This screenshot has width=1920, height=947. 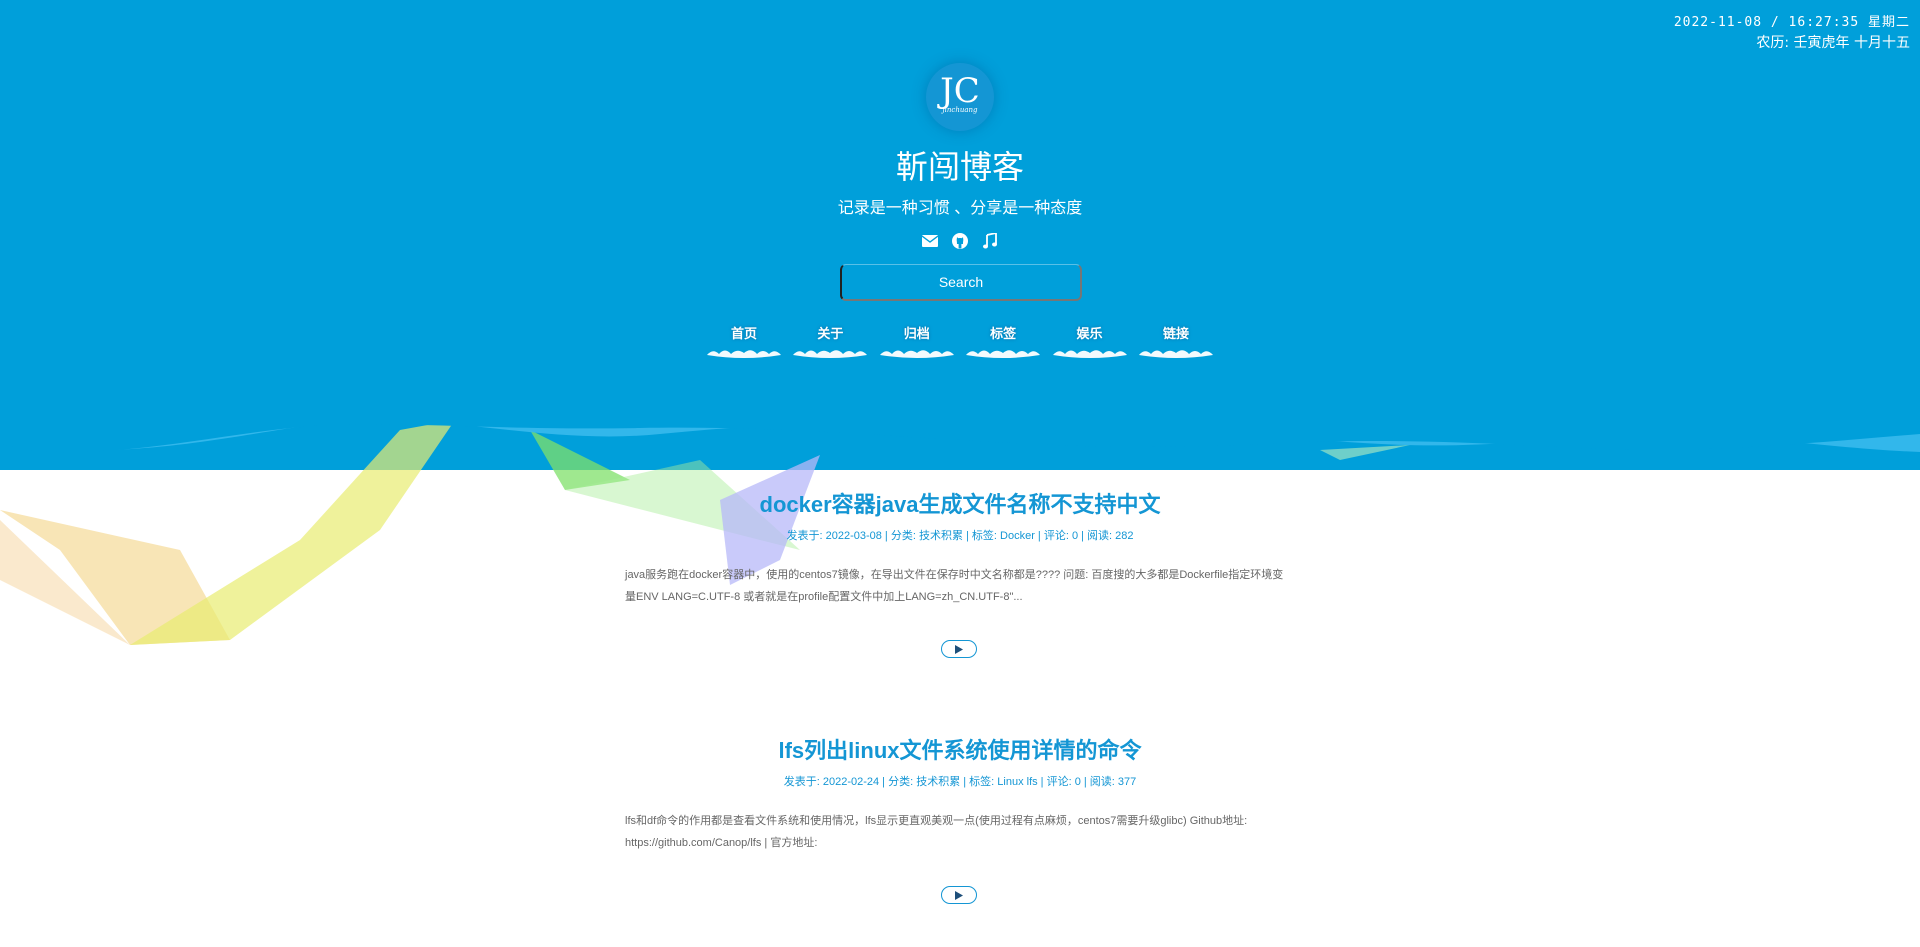 What do you see at coordinates (930, 241) in the screenshot?
I see `envelope-icon` at bounding box center [930, 241].